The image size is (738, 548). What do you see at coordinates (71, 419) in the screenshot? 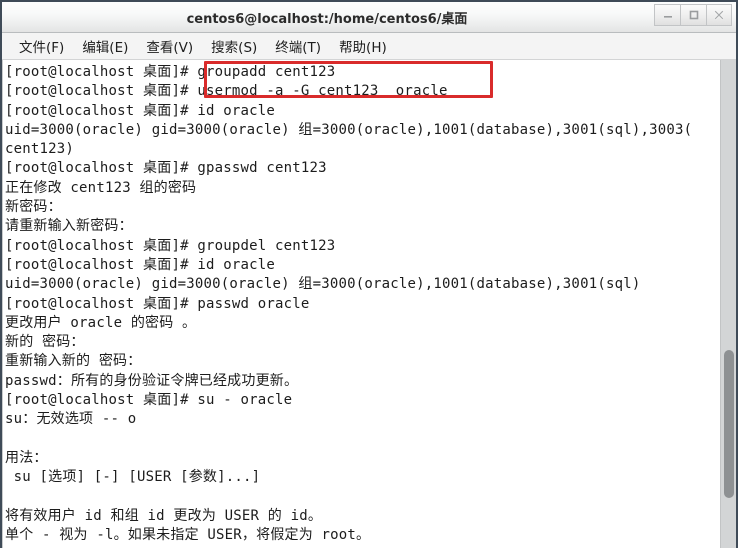
I see `terminal-line: su：无效选项 -- o` at bounding box center [71, 419].